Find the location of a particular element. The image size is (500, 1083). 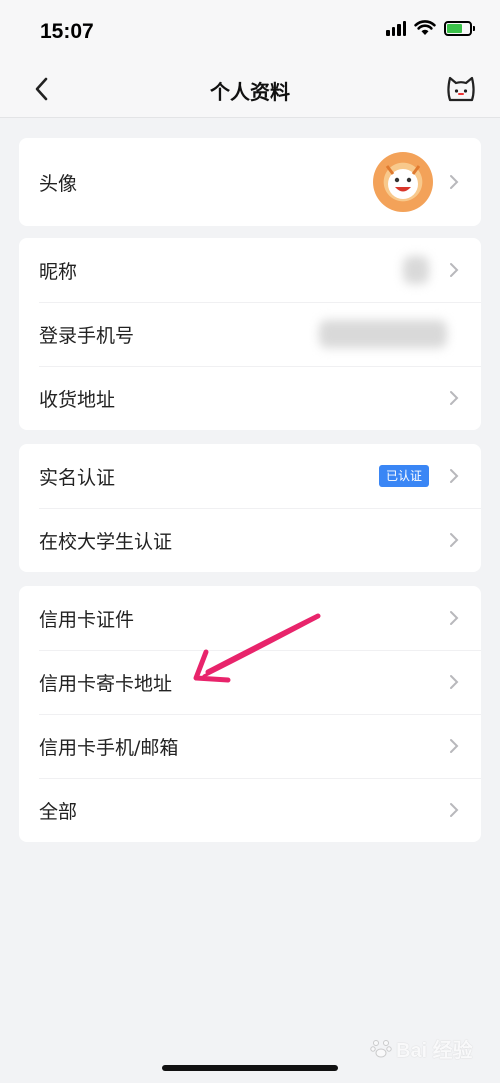

row-label: 登录手机号 is located at coordinates (87, 335).